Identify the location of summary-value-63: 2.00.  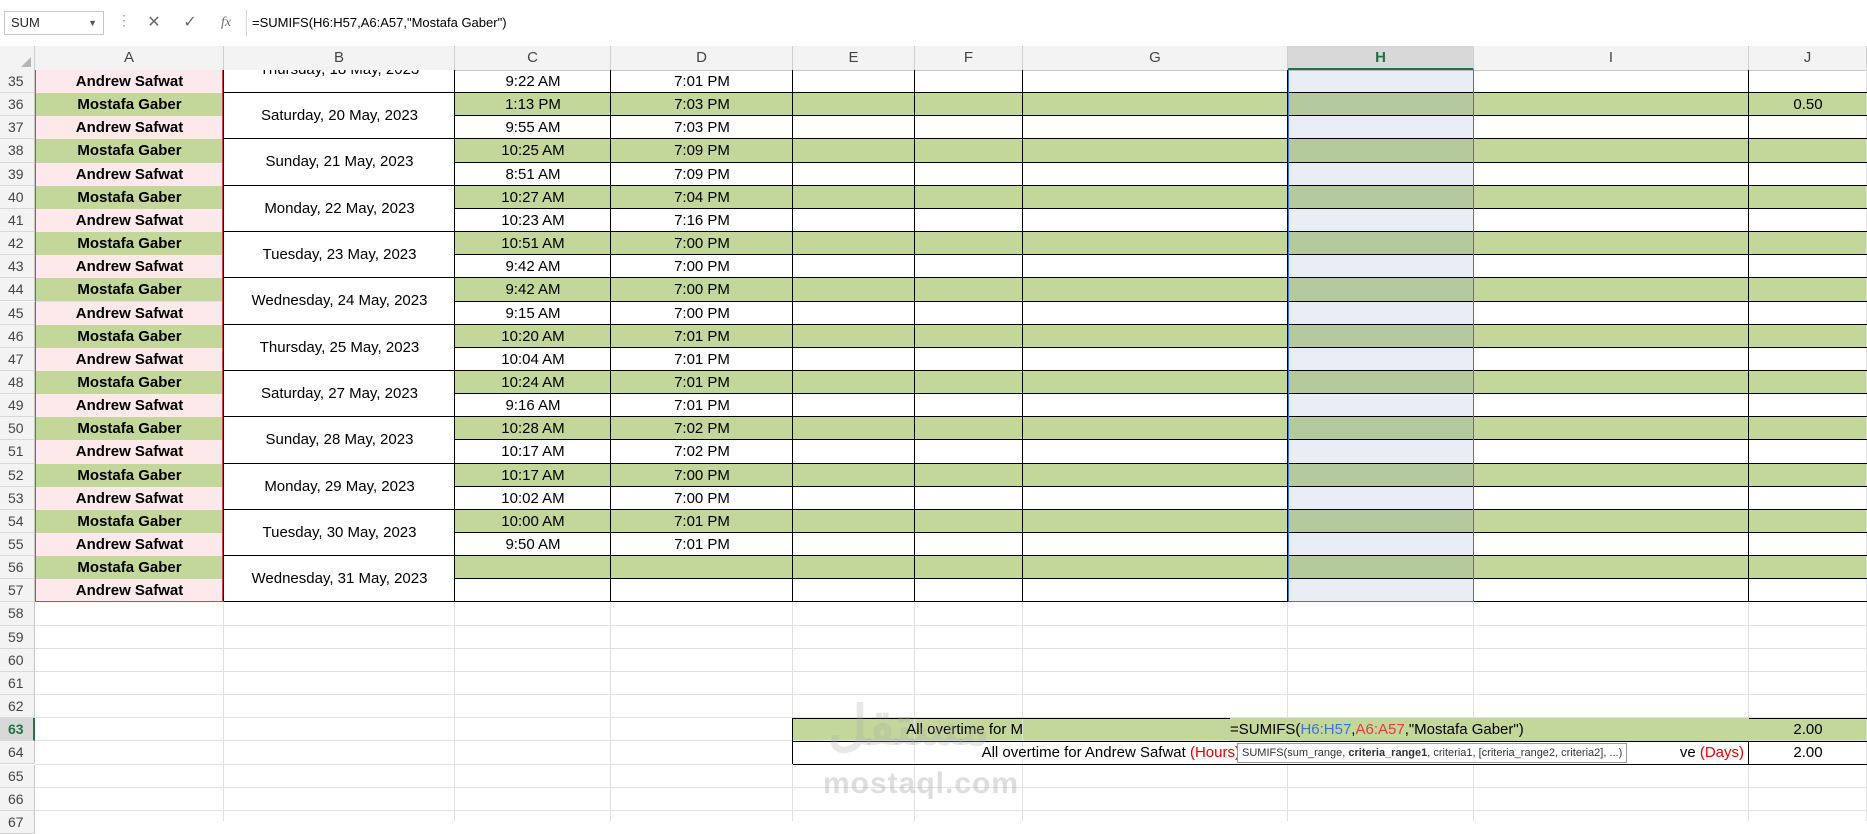
(1808, 729).